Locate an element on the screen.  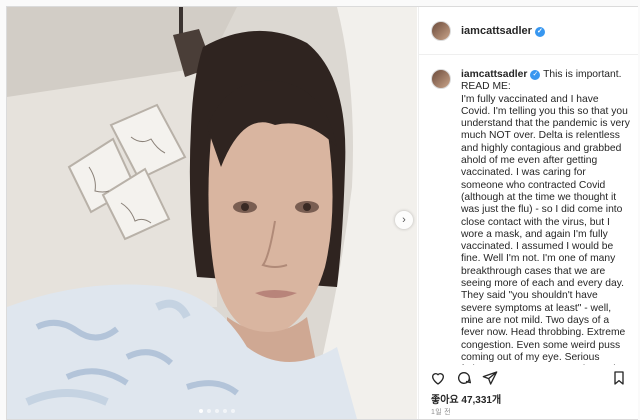
carousel-indicator is located at coordinates (217, 411).